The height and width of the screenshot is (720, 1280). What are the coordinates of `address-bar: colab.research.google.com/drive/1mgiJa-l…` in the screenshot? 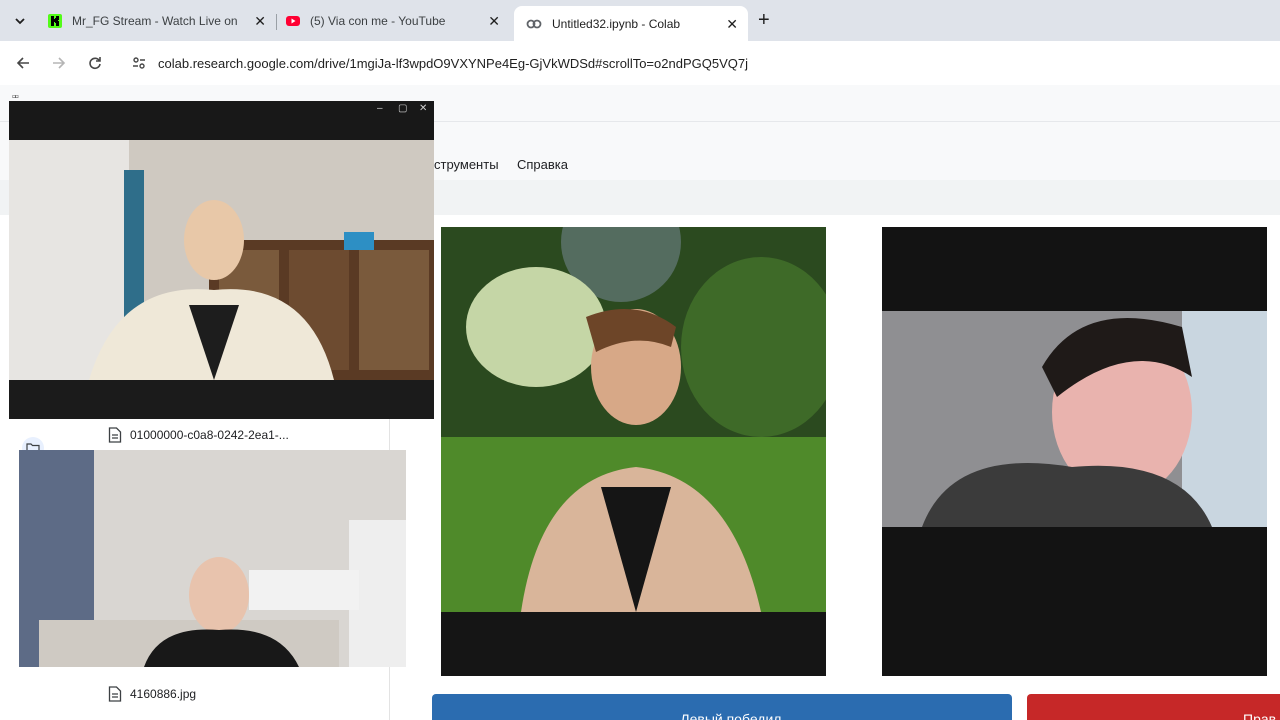 It's located at (700, 63).